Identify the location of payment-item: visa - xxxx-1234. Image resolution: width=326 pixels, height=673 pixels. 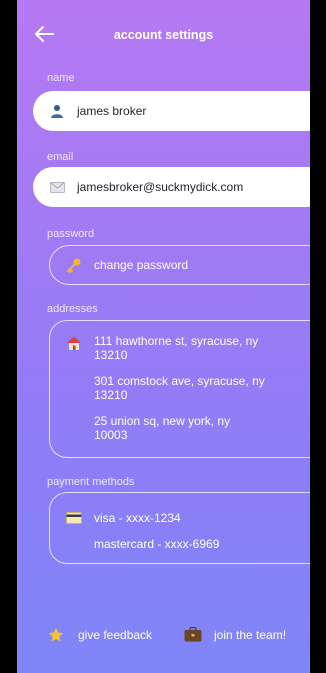
(188, 519).